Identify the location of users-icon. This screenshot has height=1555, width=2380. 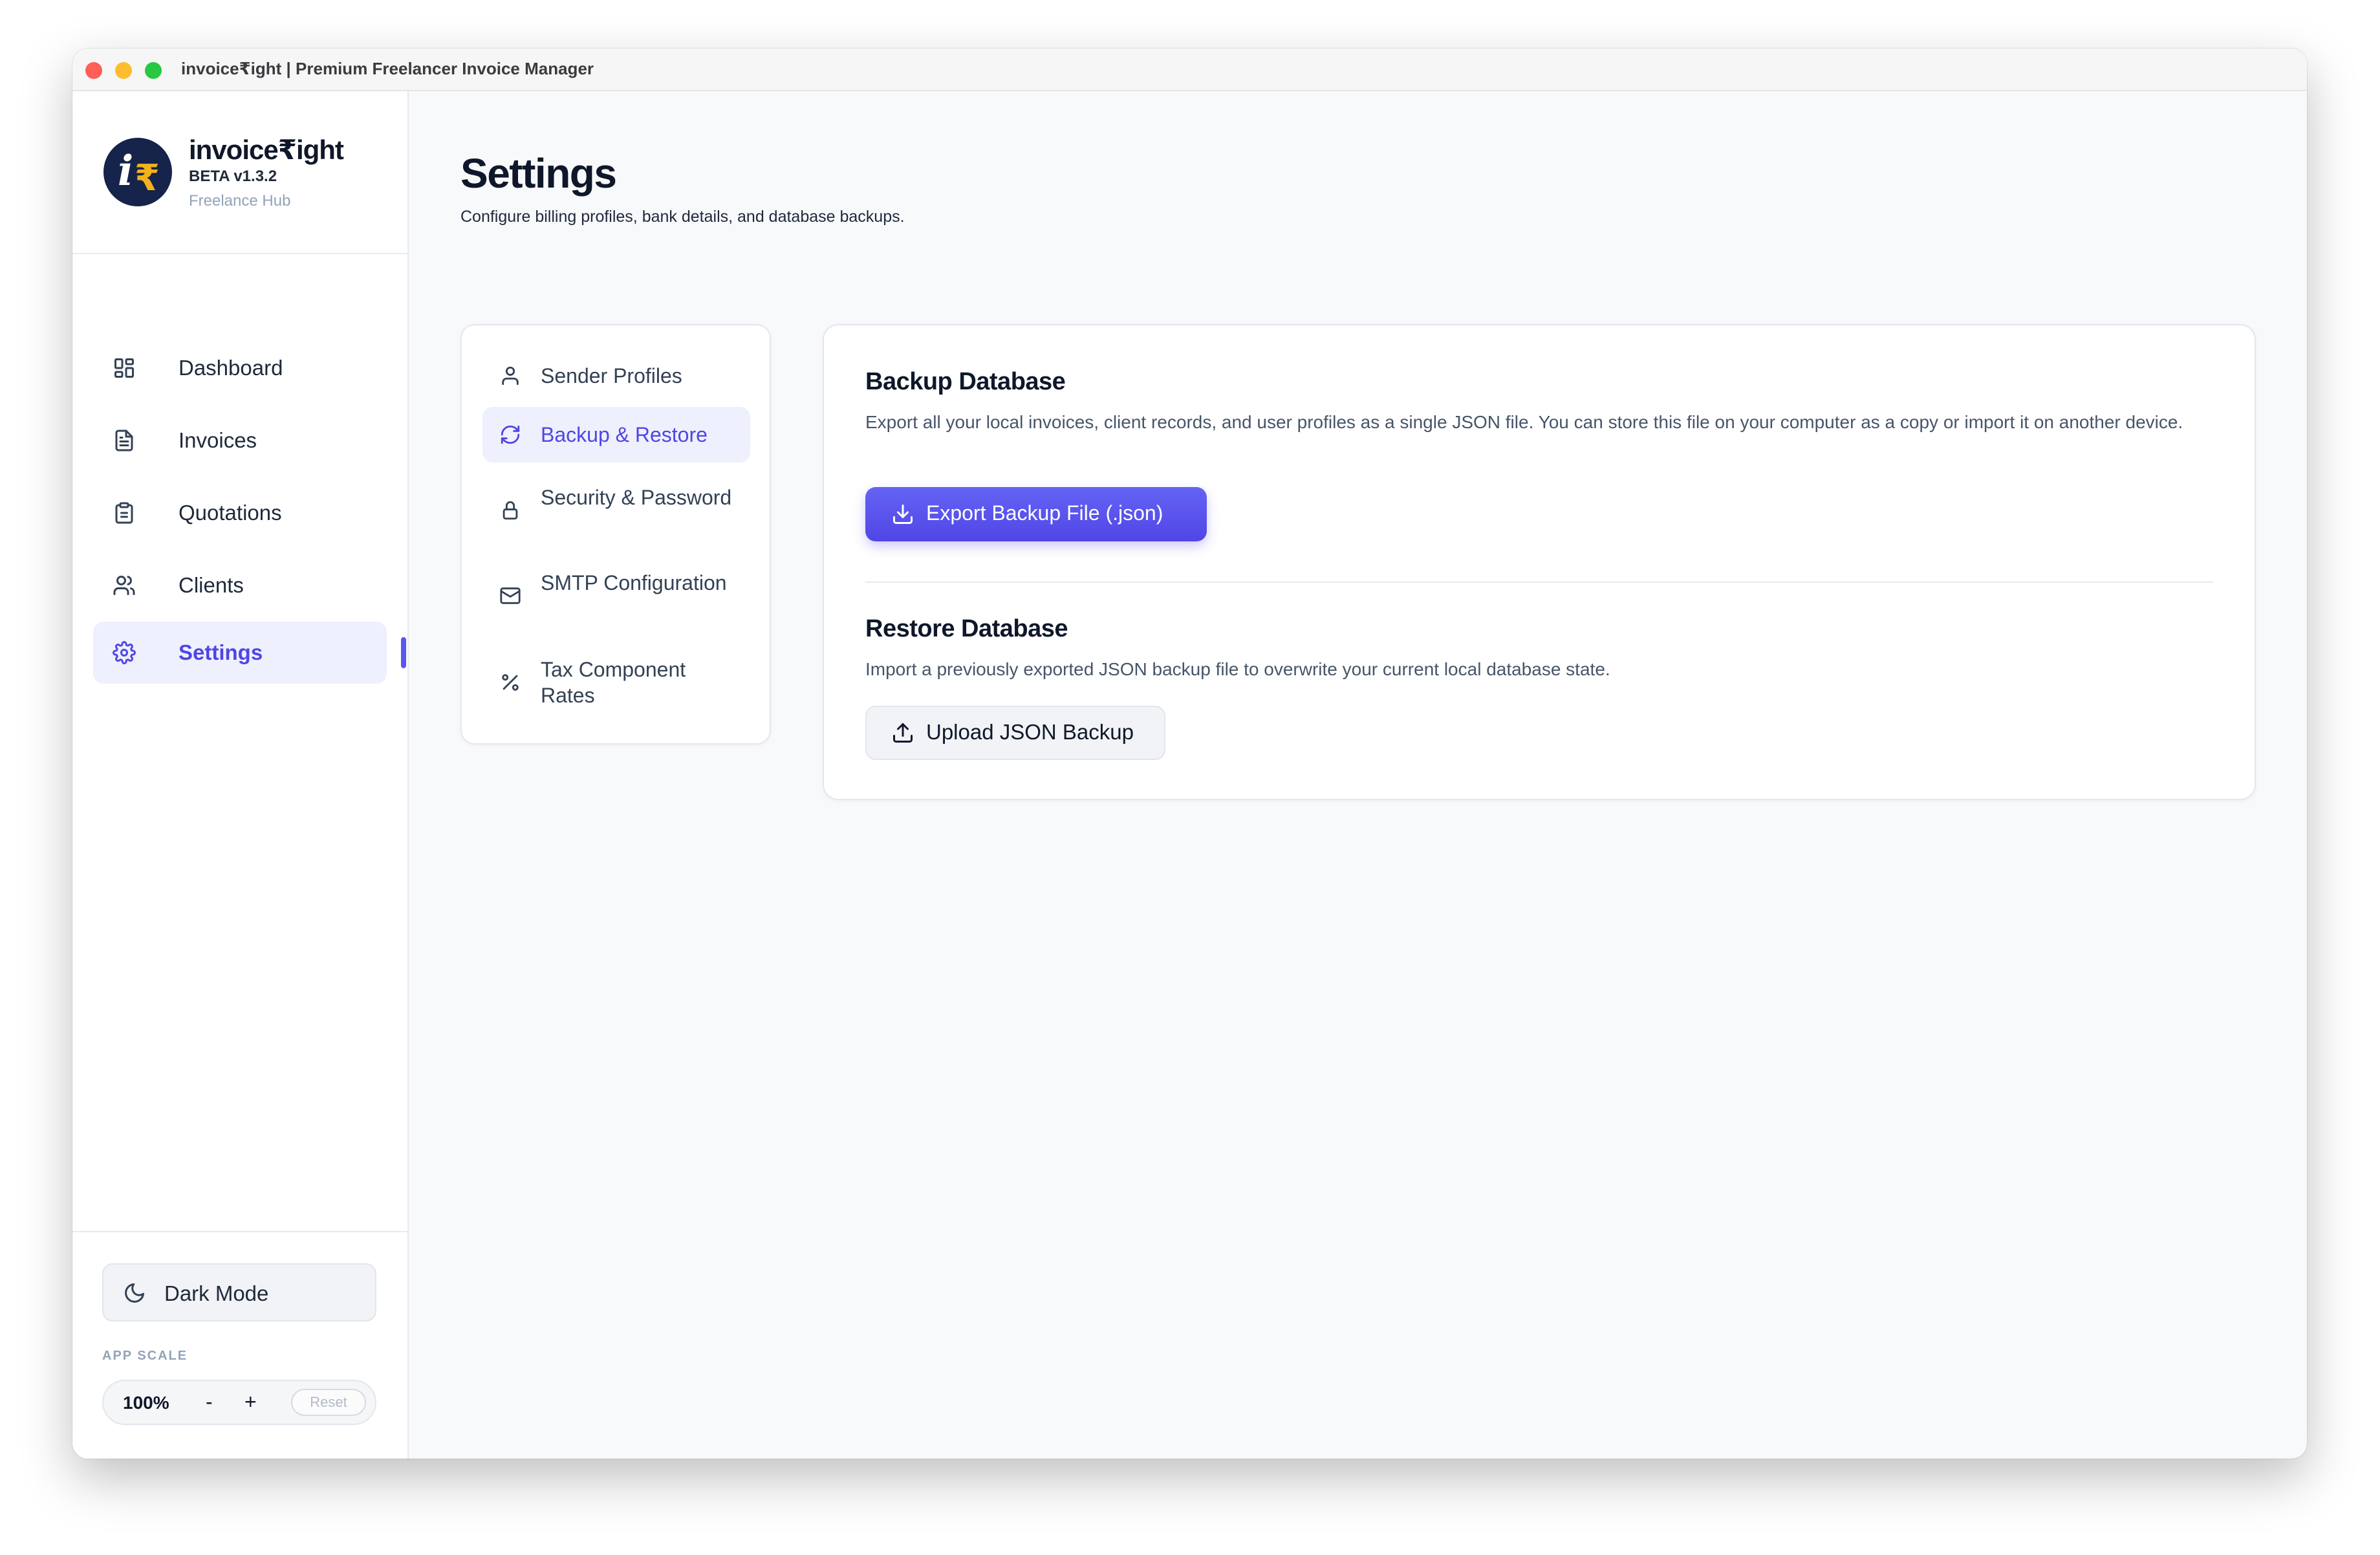
(124, 585).